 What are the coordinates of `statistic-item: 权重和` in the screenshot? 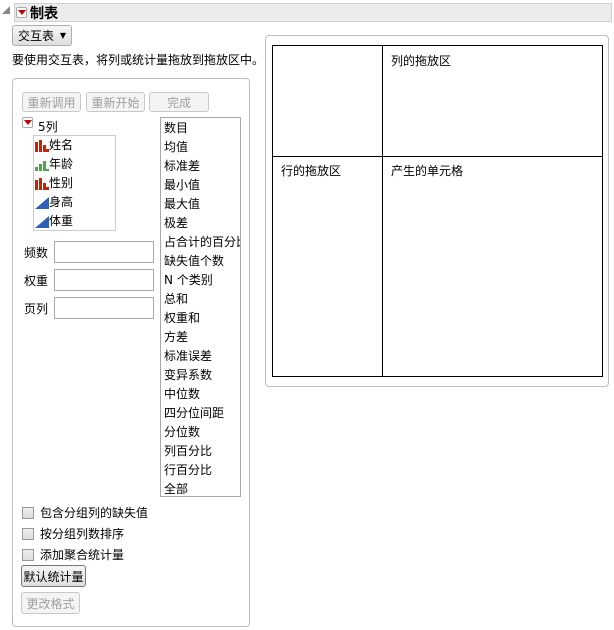 It's located at (200, 318).